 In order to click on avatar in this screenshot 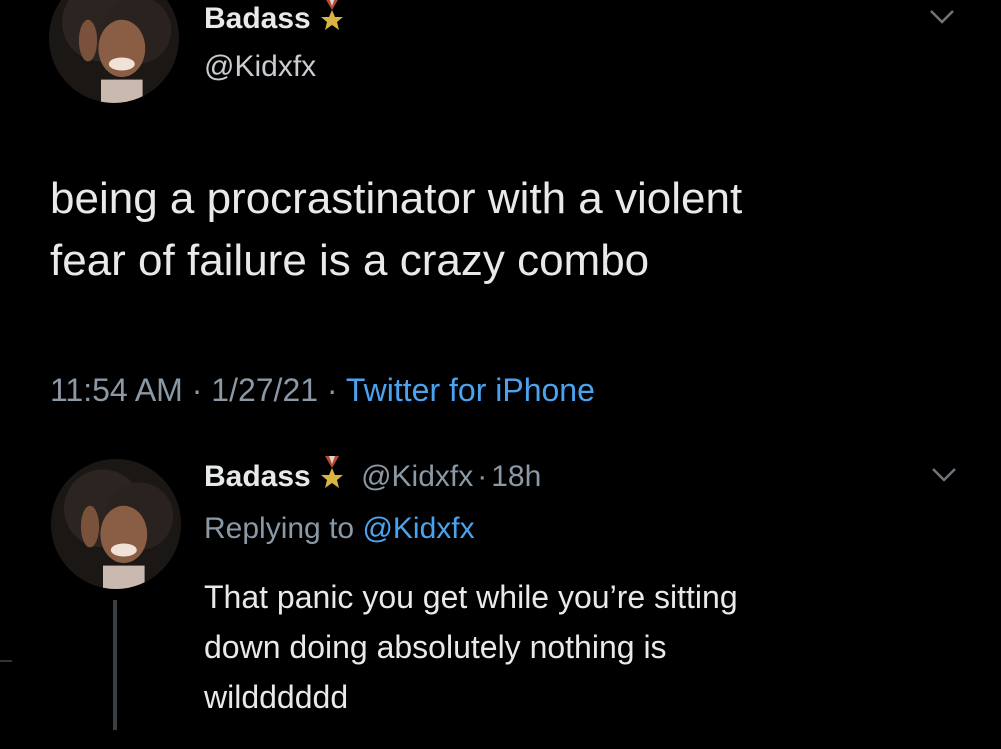, I will do `click(114, 51)`.